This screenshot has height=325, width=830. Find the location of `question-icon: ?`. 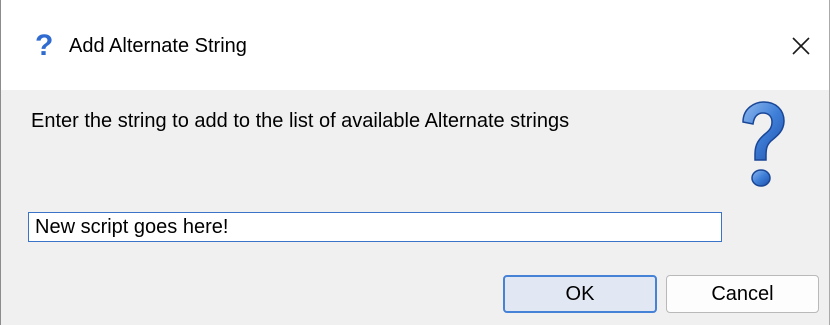

question-icon: ? is located at coordinates (44, 45).